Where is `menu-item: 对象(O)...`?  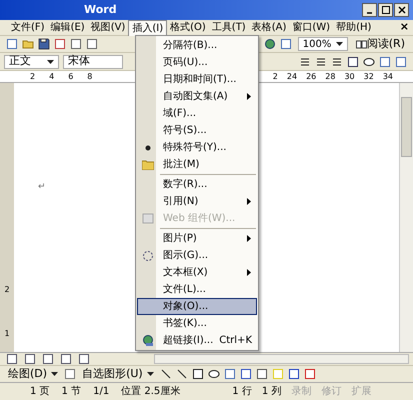
menu-item: 对象(O)... is located at coordinates (197, 306).